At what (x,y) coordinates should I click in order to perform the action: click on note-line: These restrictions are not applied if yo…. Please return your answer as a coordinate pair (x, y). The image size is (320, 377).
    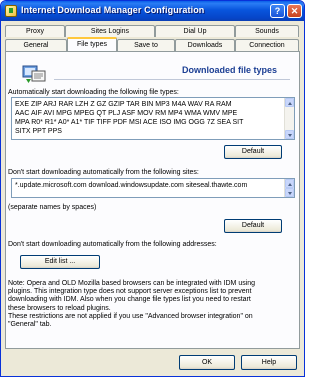
    Looking at the image, I should click on (130, 316).